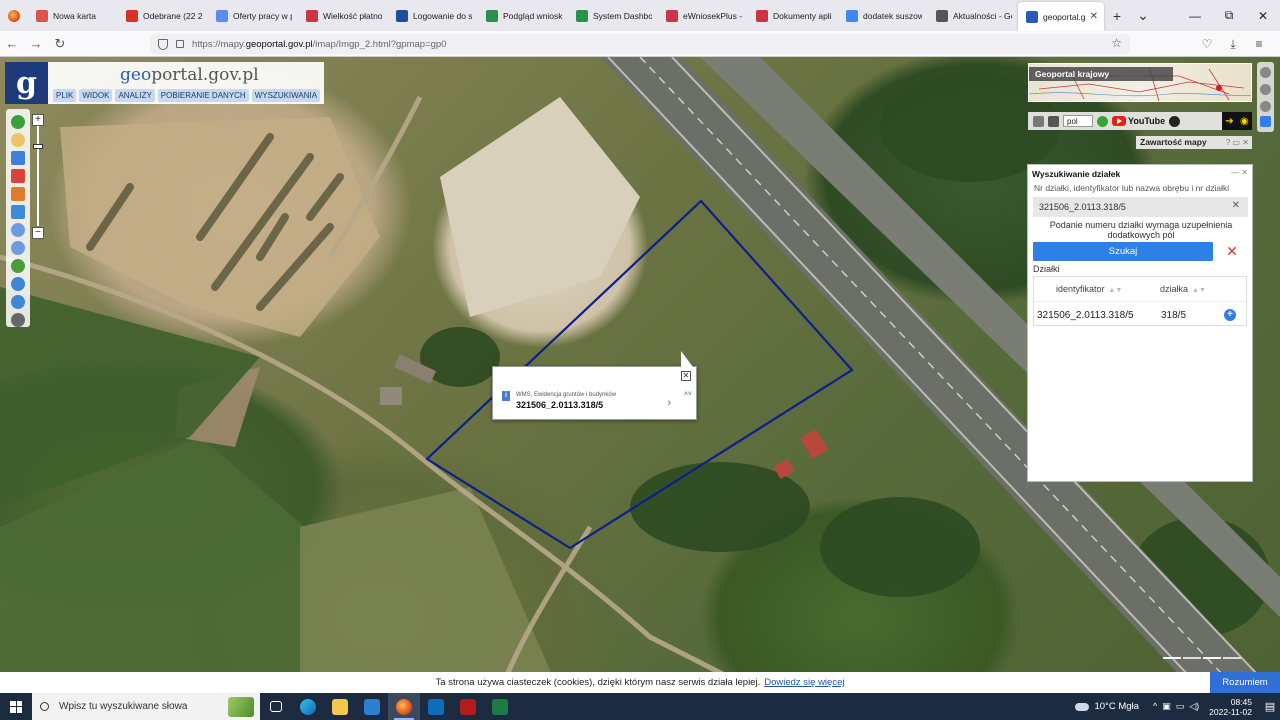  I want to click on ht-app-icon, so click(468, 706).